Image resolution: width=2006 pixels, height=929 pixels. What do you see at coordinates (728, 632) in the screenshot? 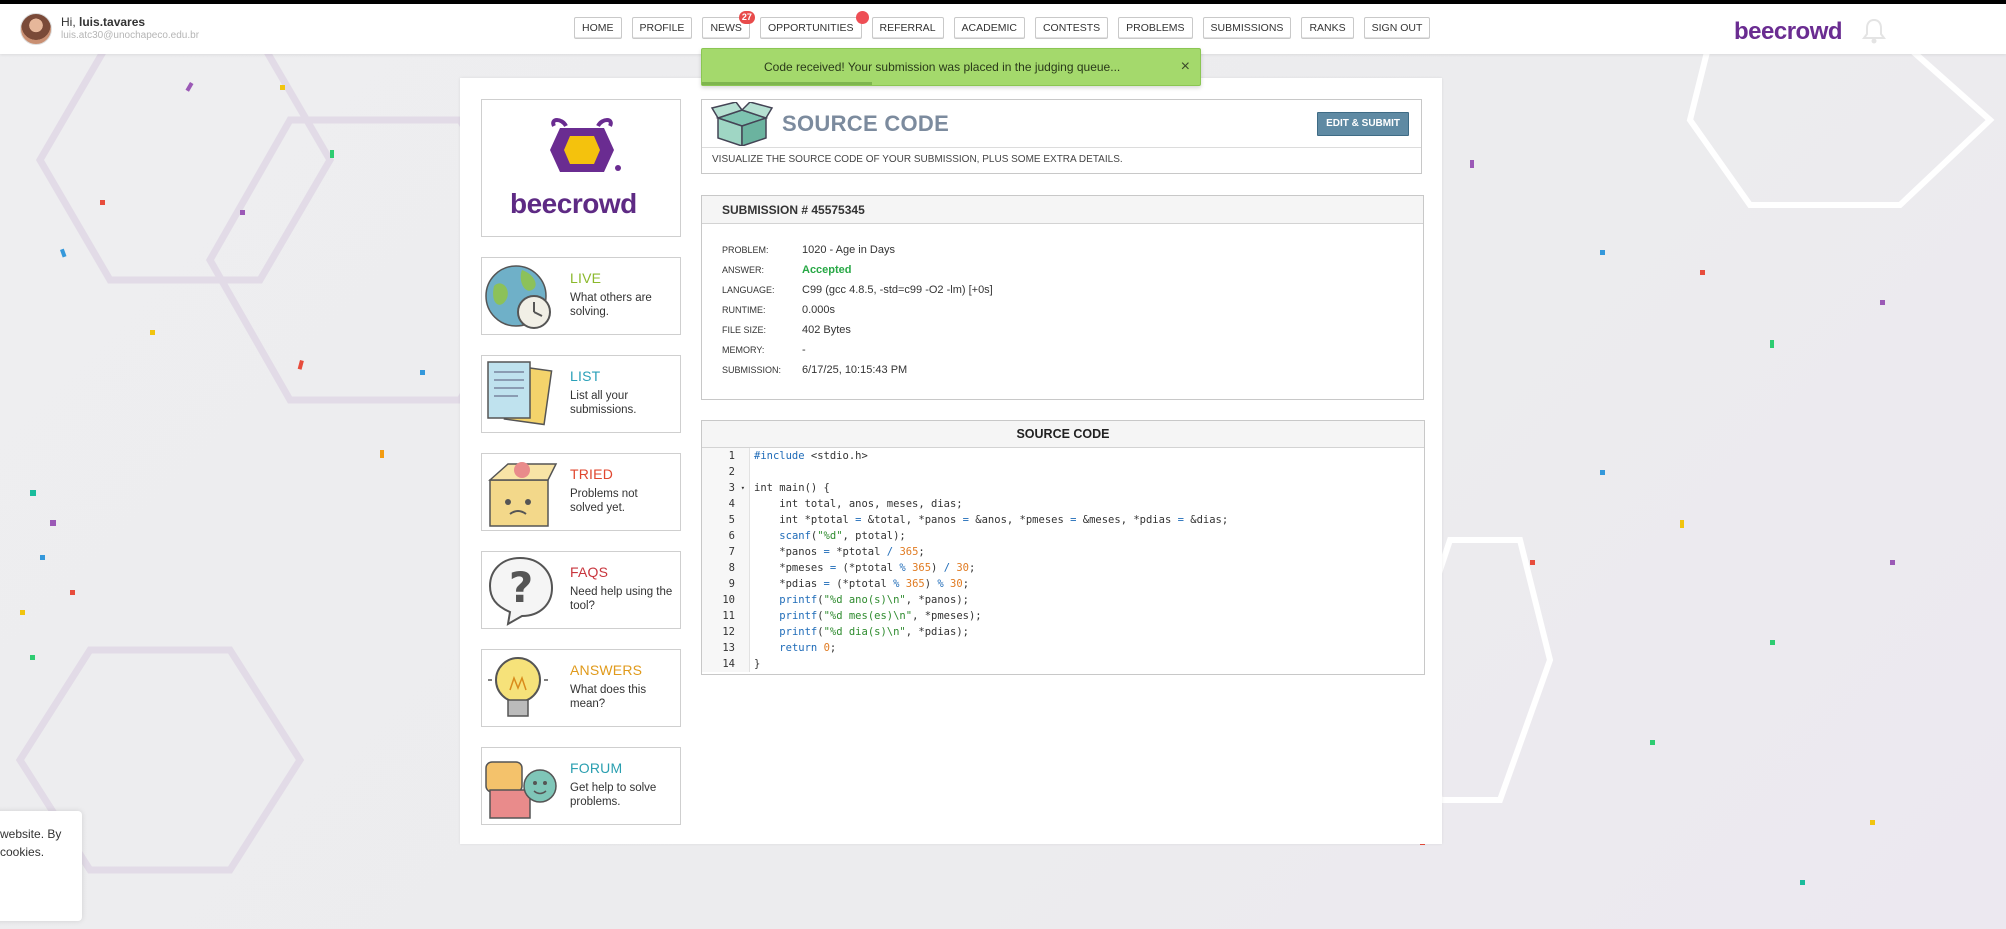
I see `line-number: 12` at bounding box center [728, 632].